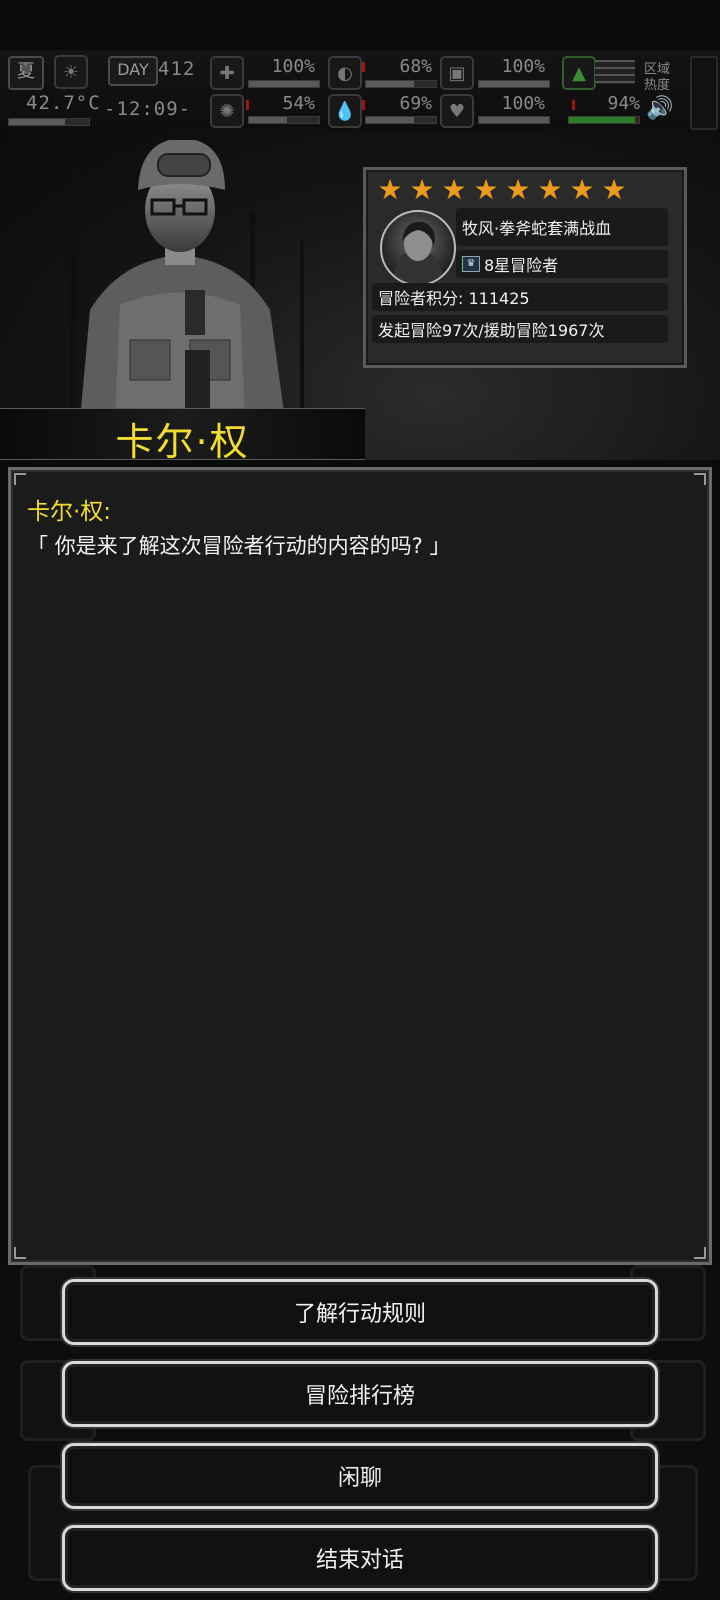 This screenshot has height=1600, width=720. What do you see at coordinates (293, 66) in the screenshot?
I see `medkit-percent: 100%` at bounding box center [293, 66].